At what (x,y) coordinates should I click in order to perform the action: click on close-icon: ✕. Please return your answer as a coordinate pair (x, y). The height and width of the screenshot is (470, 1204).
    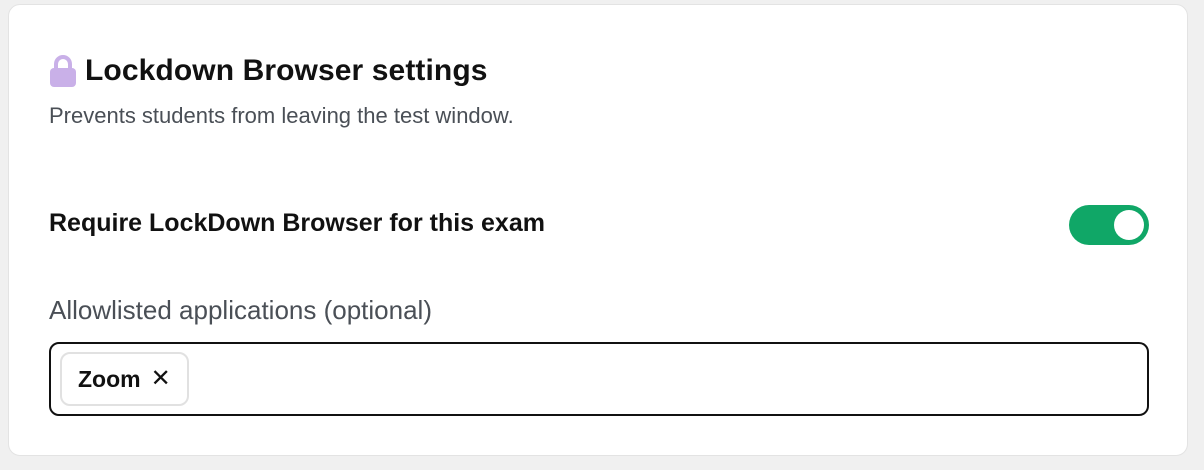
    Looking at the image, I should click on (161, 379).